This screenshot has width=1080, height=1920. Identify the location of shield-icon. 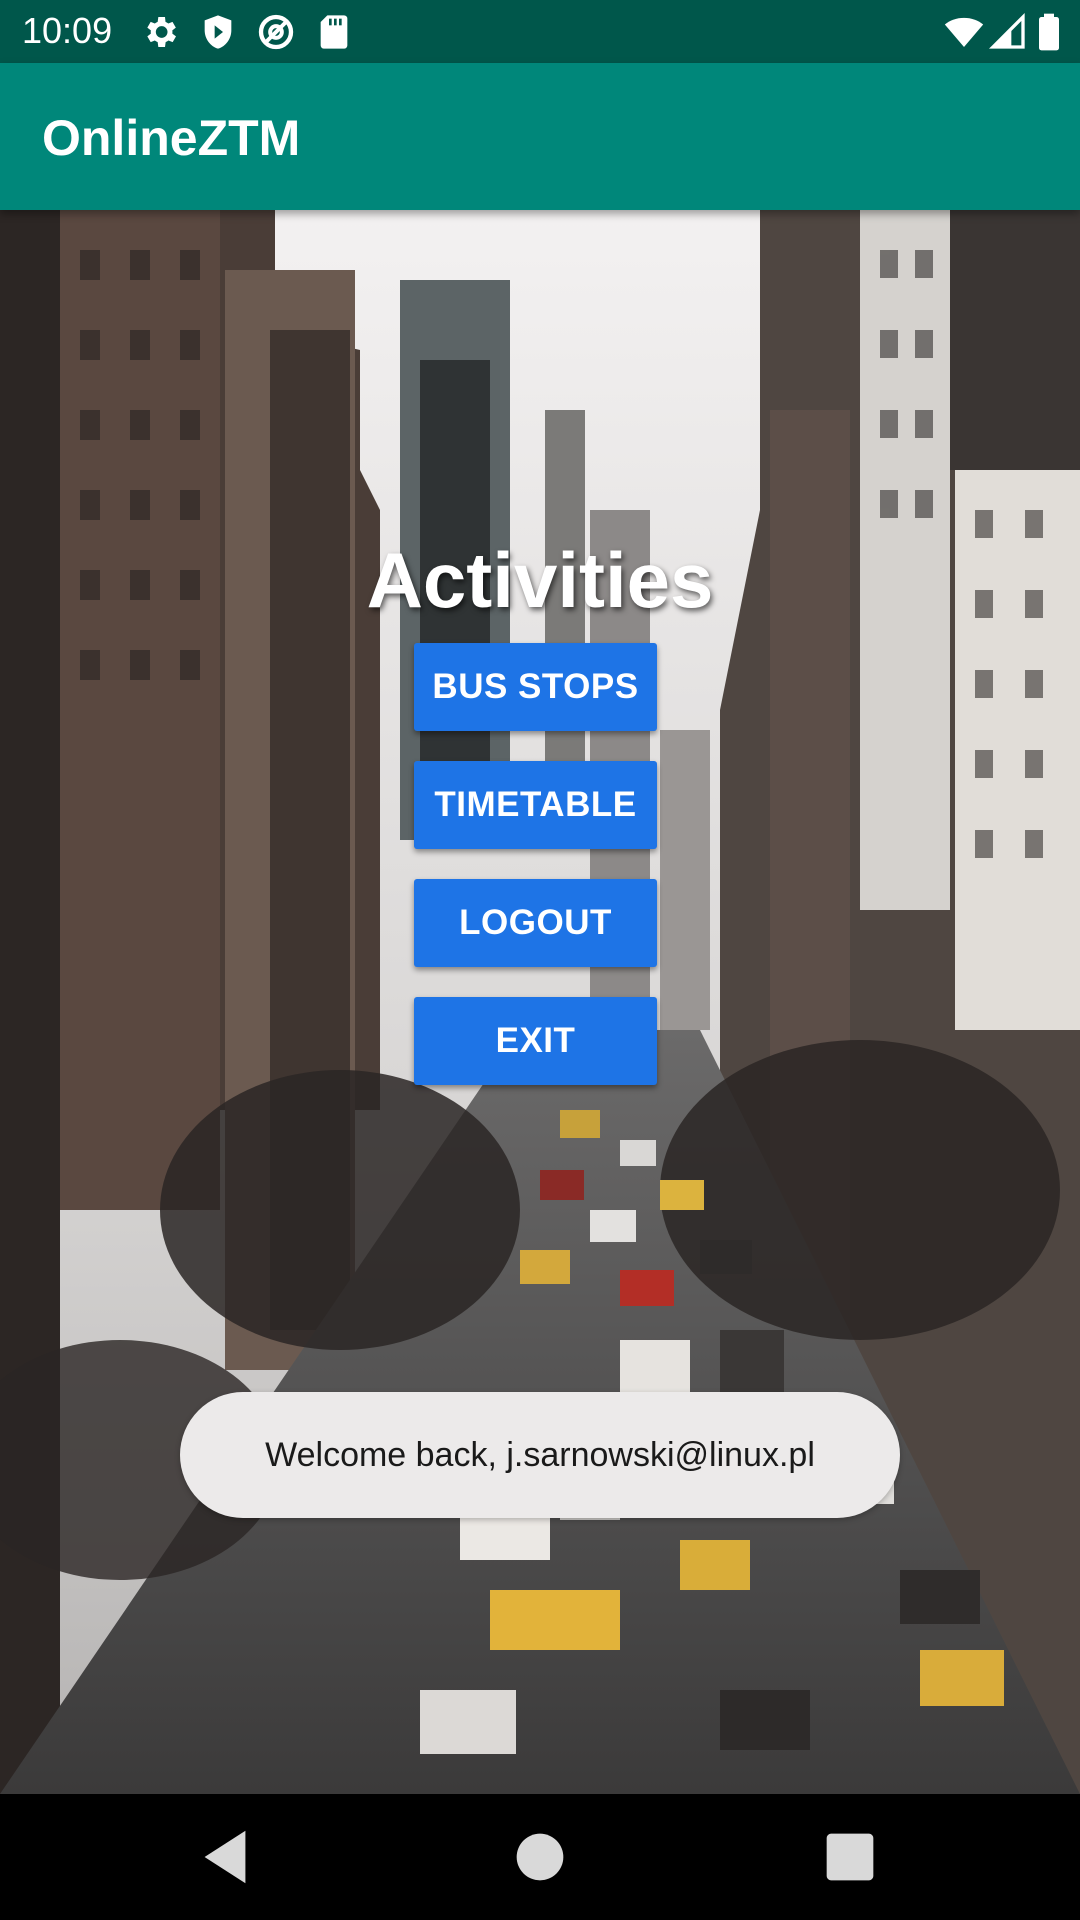
(218, 32).